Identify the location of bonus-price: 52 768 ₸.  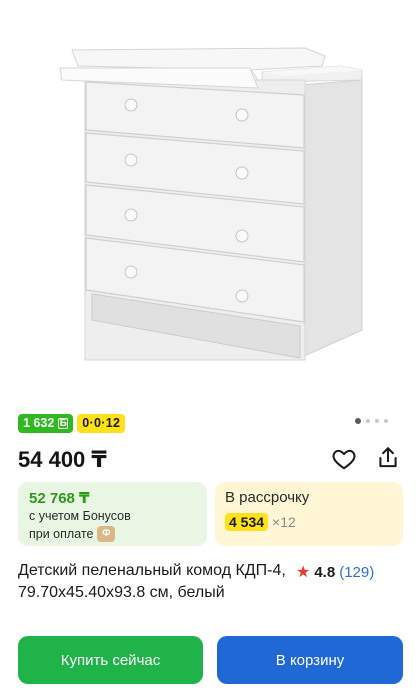
(59, 498).